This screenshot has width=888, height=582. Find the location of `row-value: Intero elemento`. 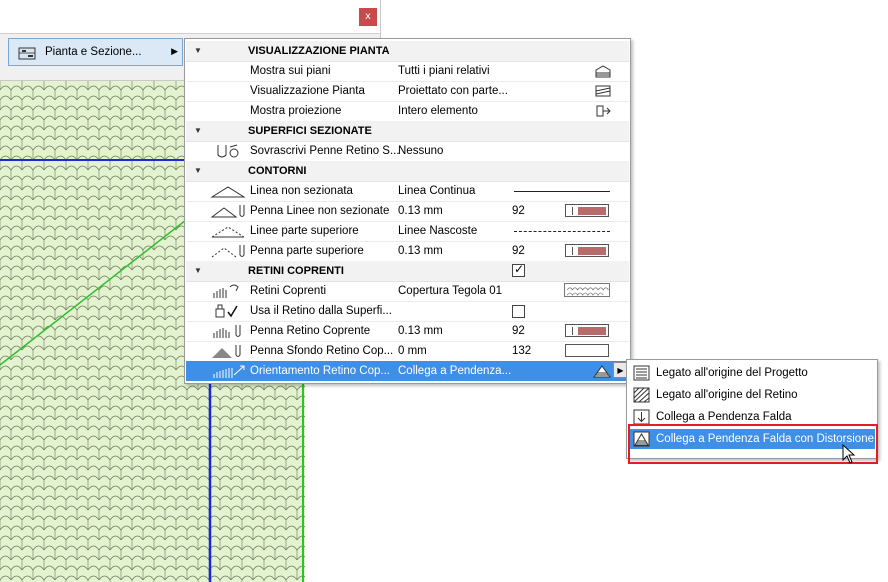

row-value: Intero elemento is located at coordinates (438, 111).